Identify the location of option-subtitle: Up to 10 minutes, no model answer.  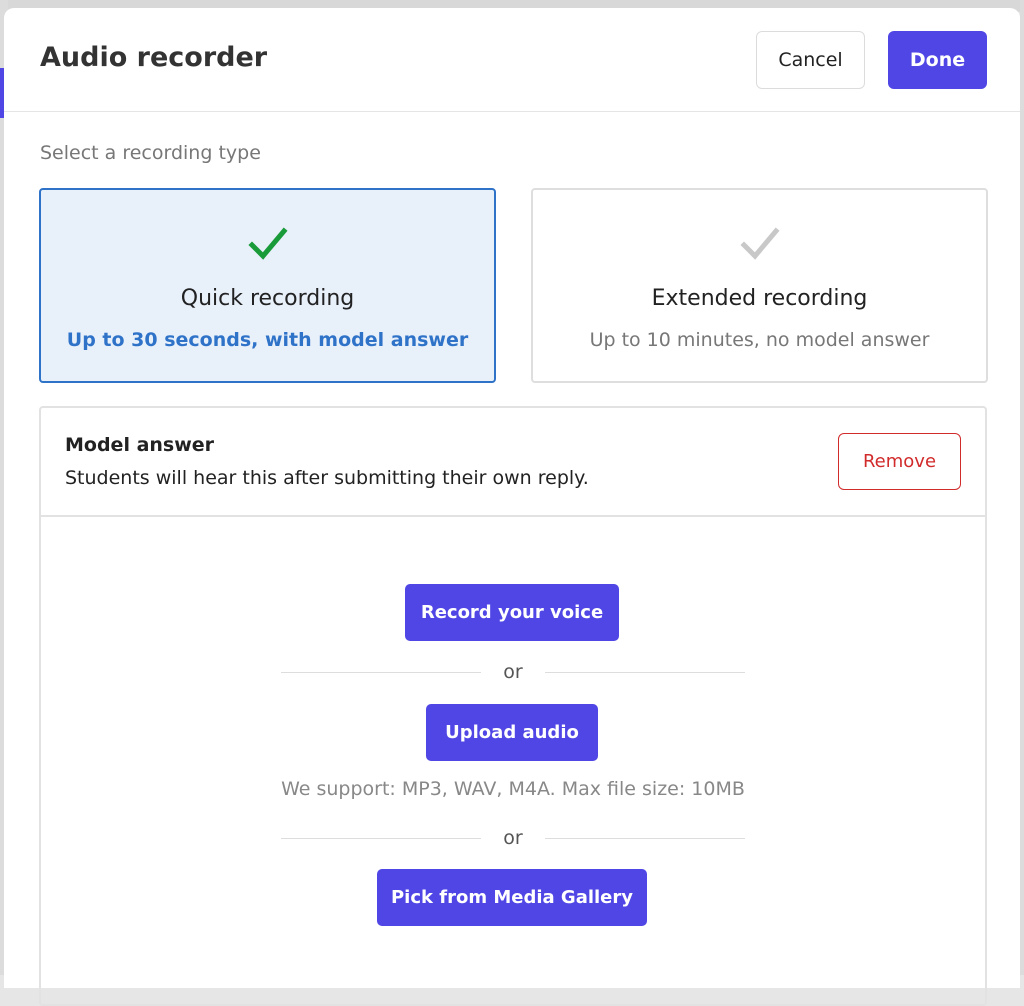
(759, 340).